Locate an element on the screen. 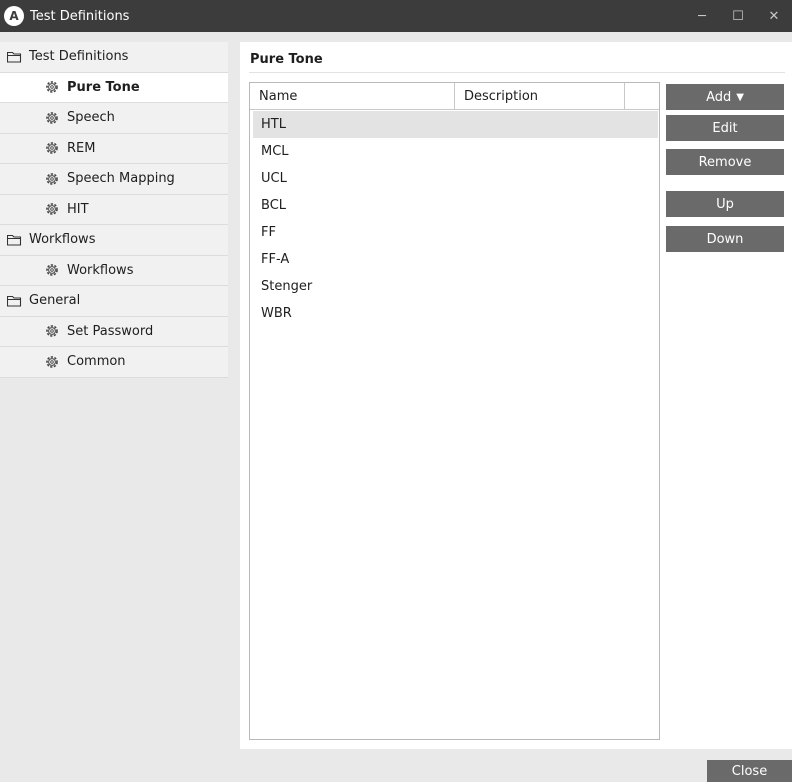 The height and width of the screenshot is (782, 792). title-divider is located at coordinates (517, 72).